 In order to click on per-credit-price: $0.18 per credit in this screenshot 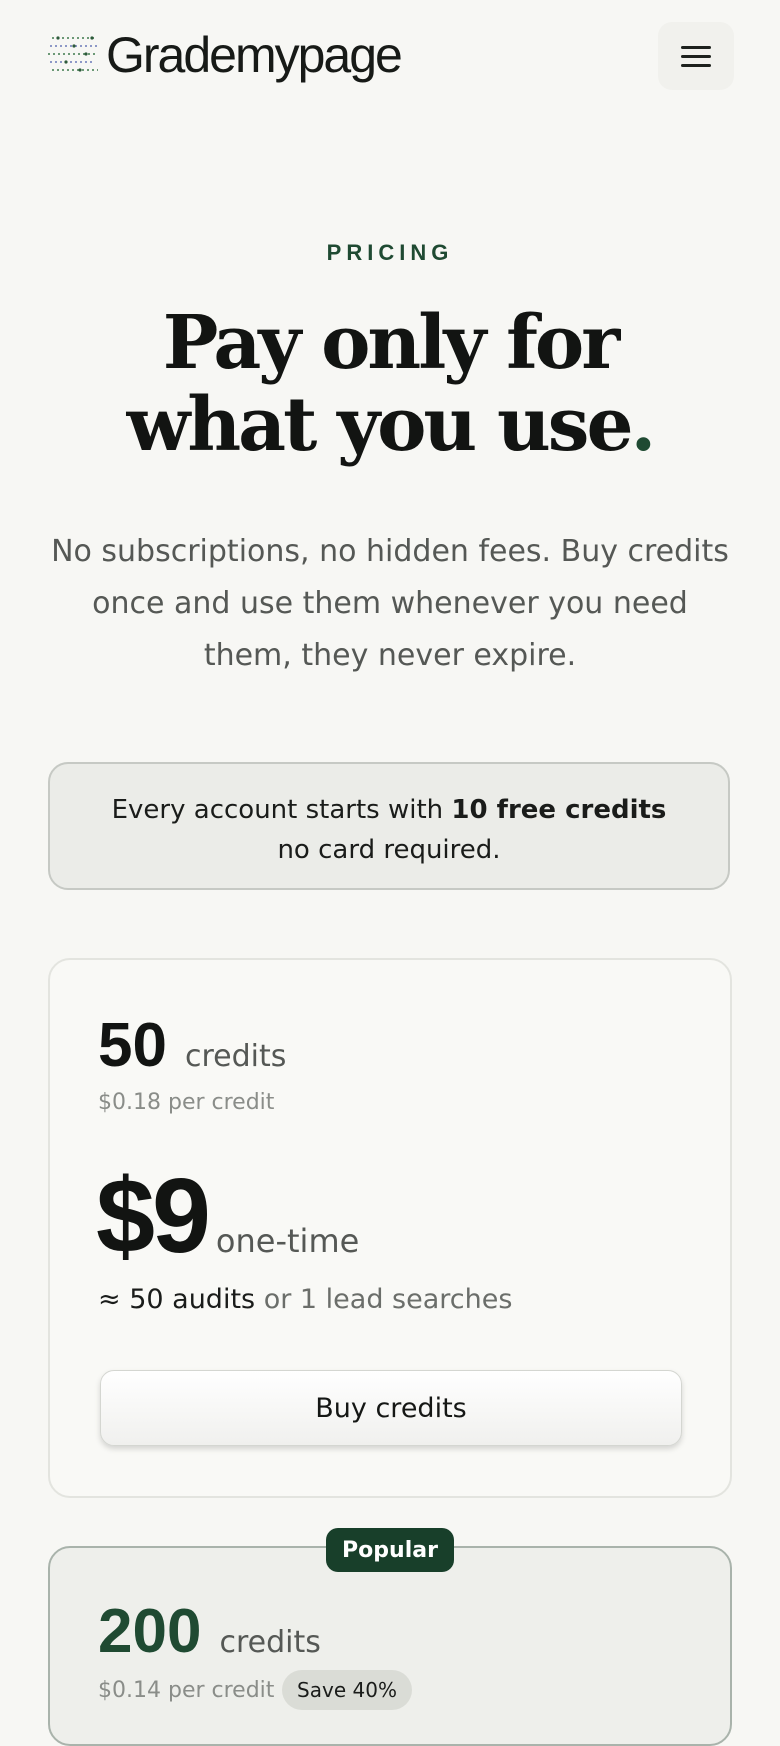, I will do `click(186, 1102)`.